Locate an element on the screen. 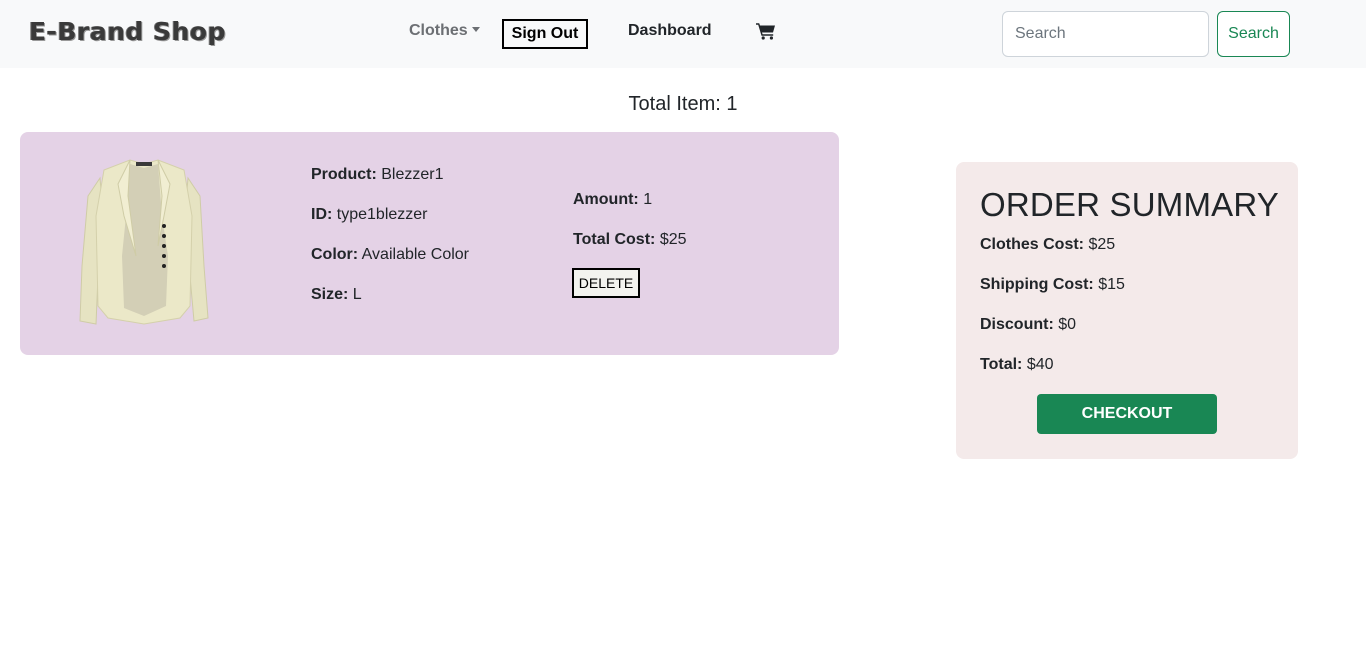 This screenshot has height=649, width=1366. clothes-cost-line: Clothes Cost: $25 is located at coordinates (1047, 245).